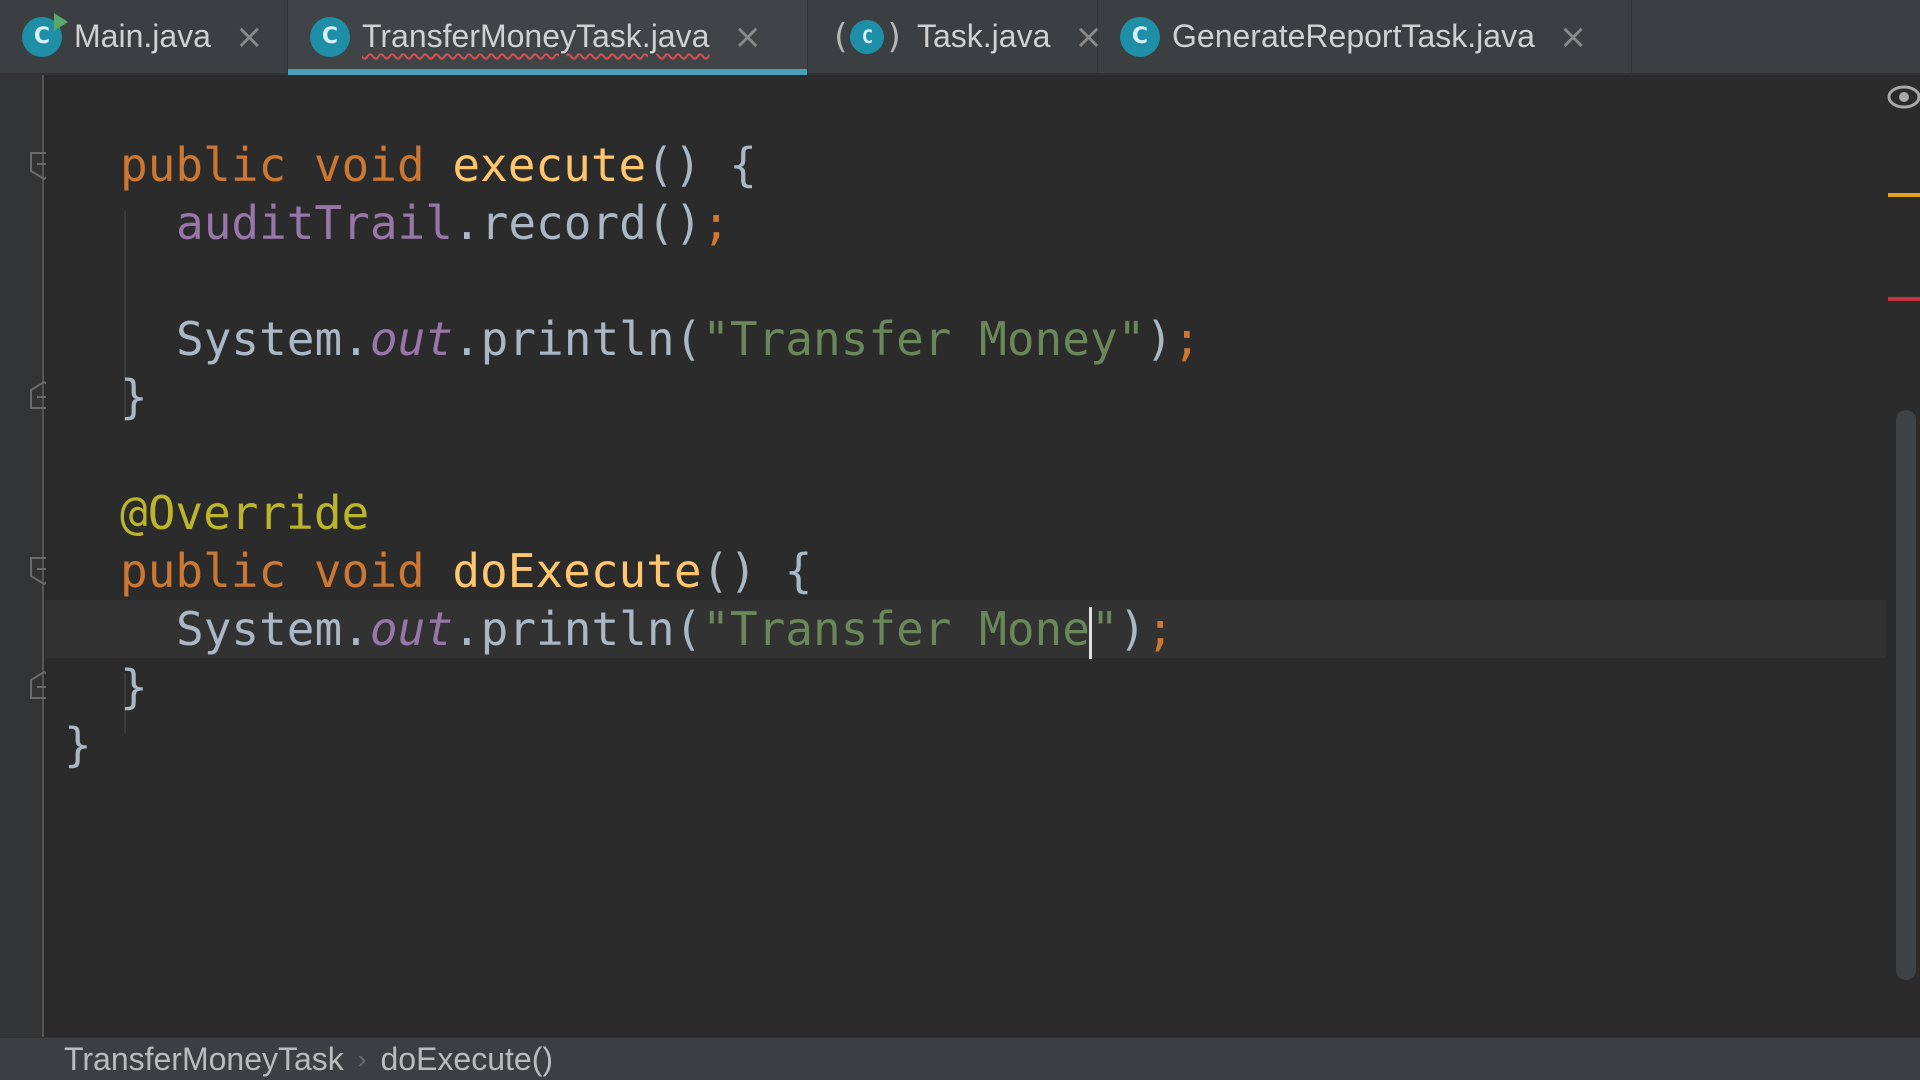  What do you see at coordinates (1904, 195) in the screenshot?
I see `warning-marker` at bounding box center [1904, 195].